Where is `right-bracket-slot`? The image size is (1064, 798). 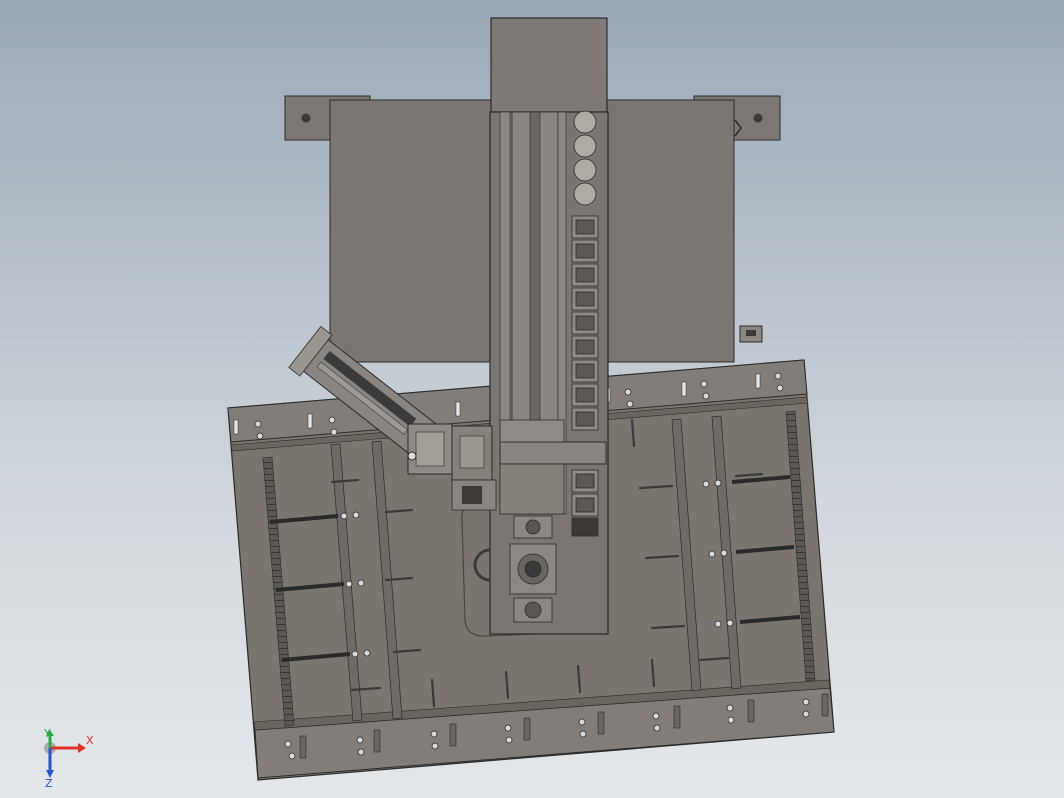 right-bracket-slot is located at coordinates (751, 333).